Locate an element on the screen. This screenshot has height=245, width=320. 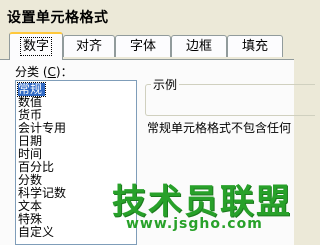
category-label: 分类 (C)： is located at coordinates (44, 72).